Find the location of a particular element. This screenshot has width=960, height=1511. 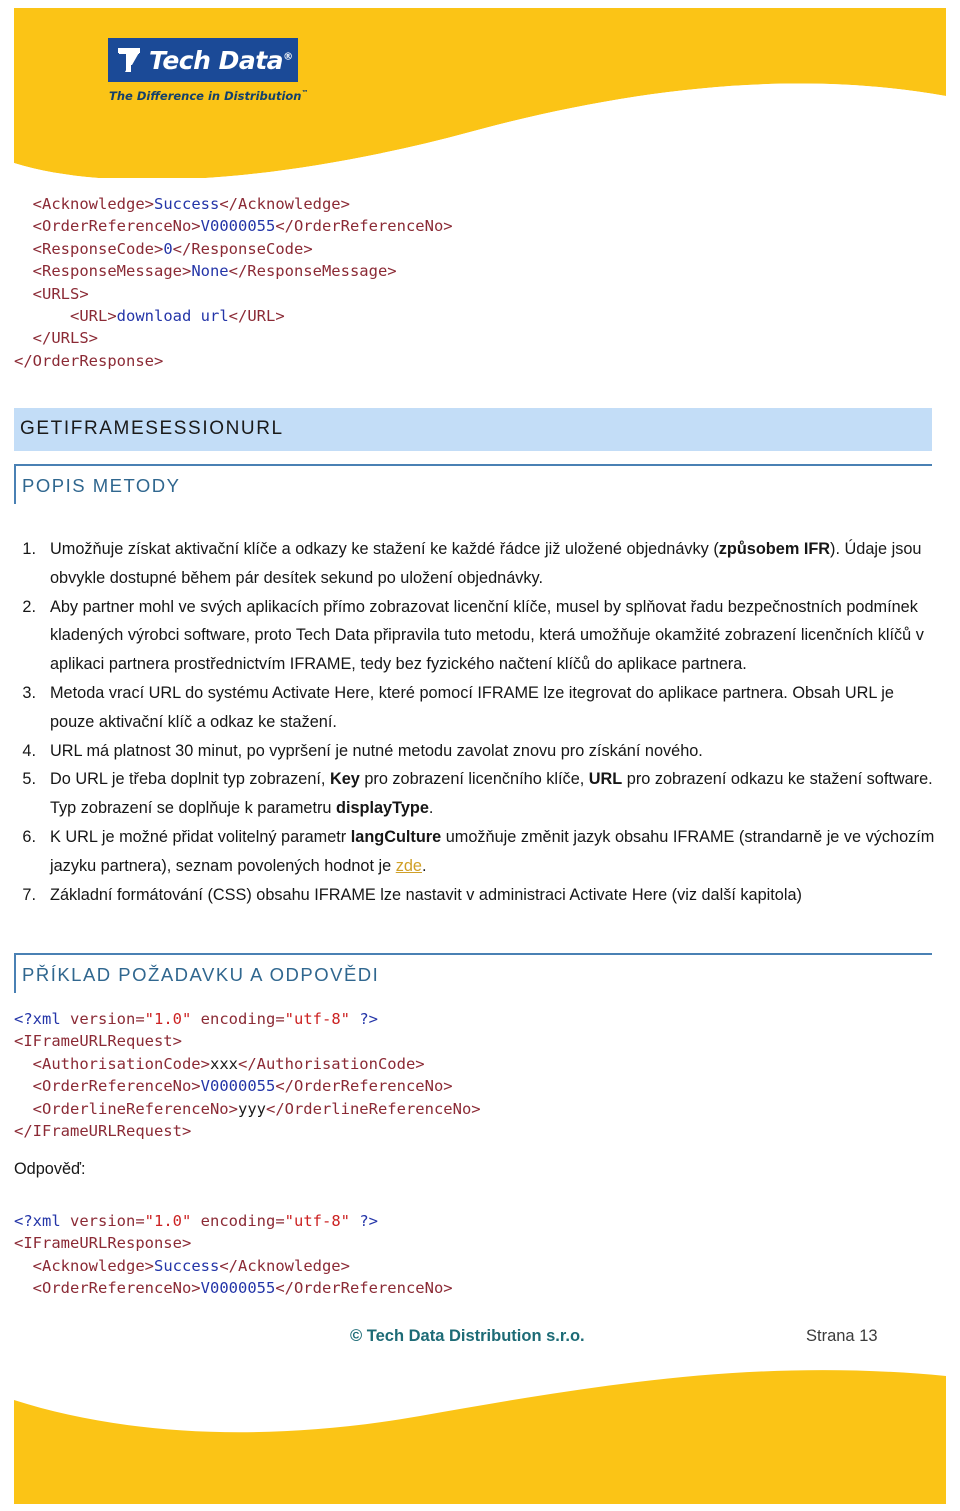

section-heading-getiframesessionurl: GETIFRAMESESSIONURL is located at coordinates (473, 429).